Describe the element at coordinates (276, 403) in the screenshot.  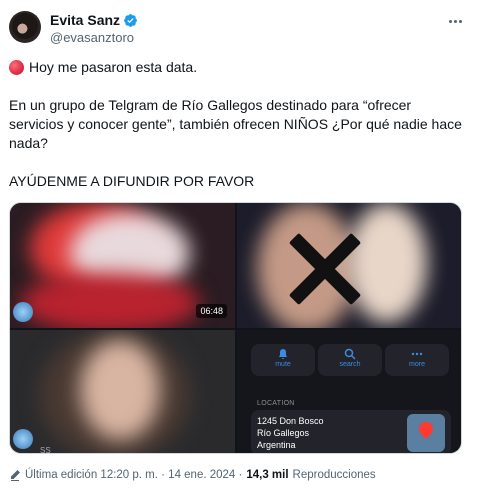
I see `location-label: LOCATION` at that location.